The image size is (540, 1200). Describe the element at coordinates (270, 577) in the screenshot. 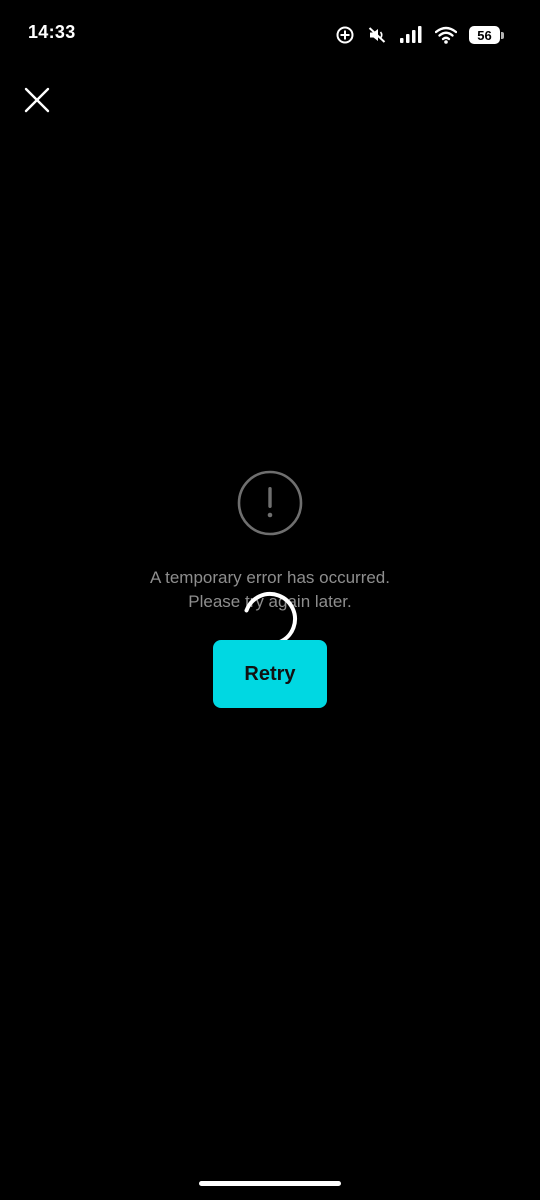

I see `error-message-line-1: A temporary error has occurred.` at that location.